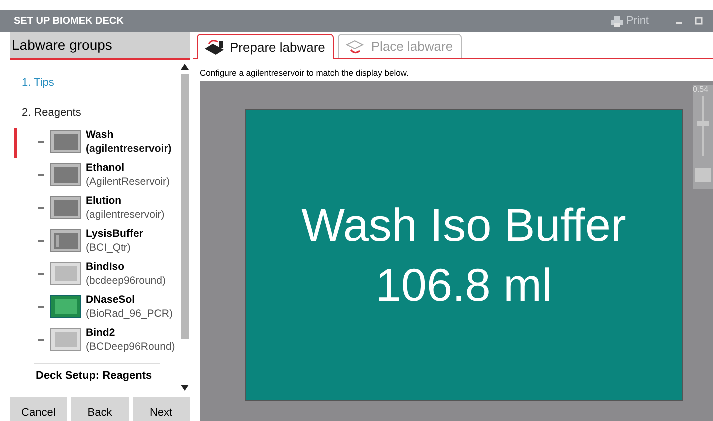  What do you see at coordinates (129, 300) in the screenshot?
I see `reagent-name: DNaseSol` at bounding box center [129, 300].